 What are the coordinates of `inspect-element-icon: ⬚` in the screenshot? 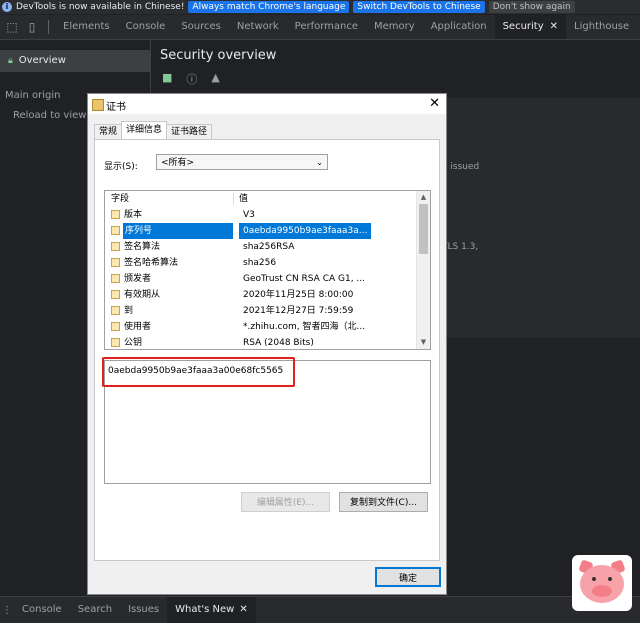 It's located at (12, 27).